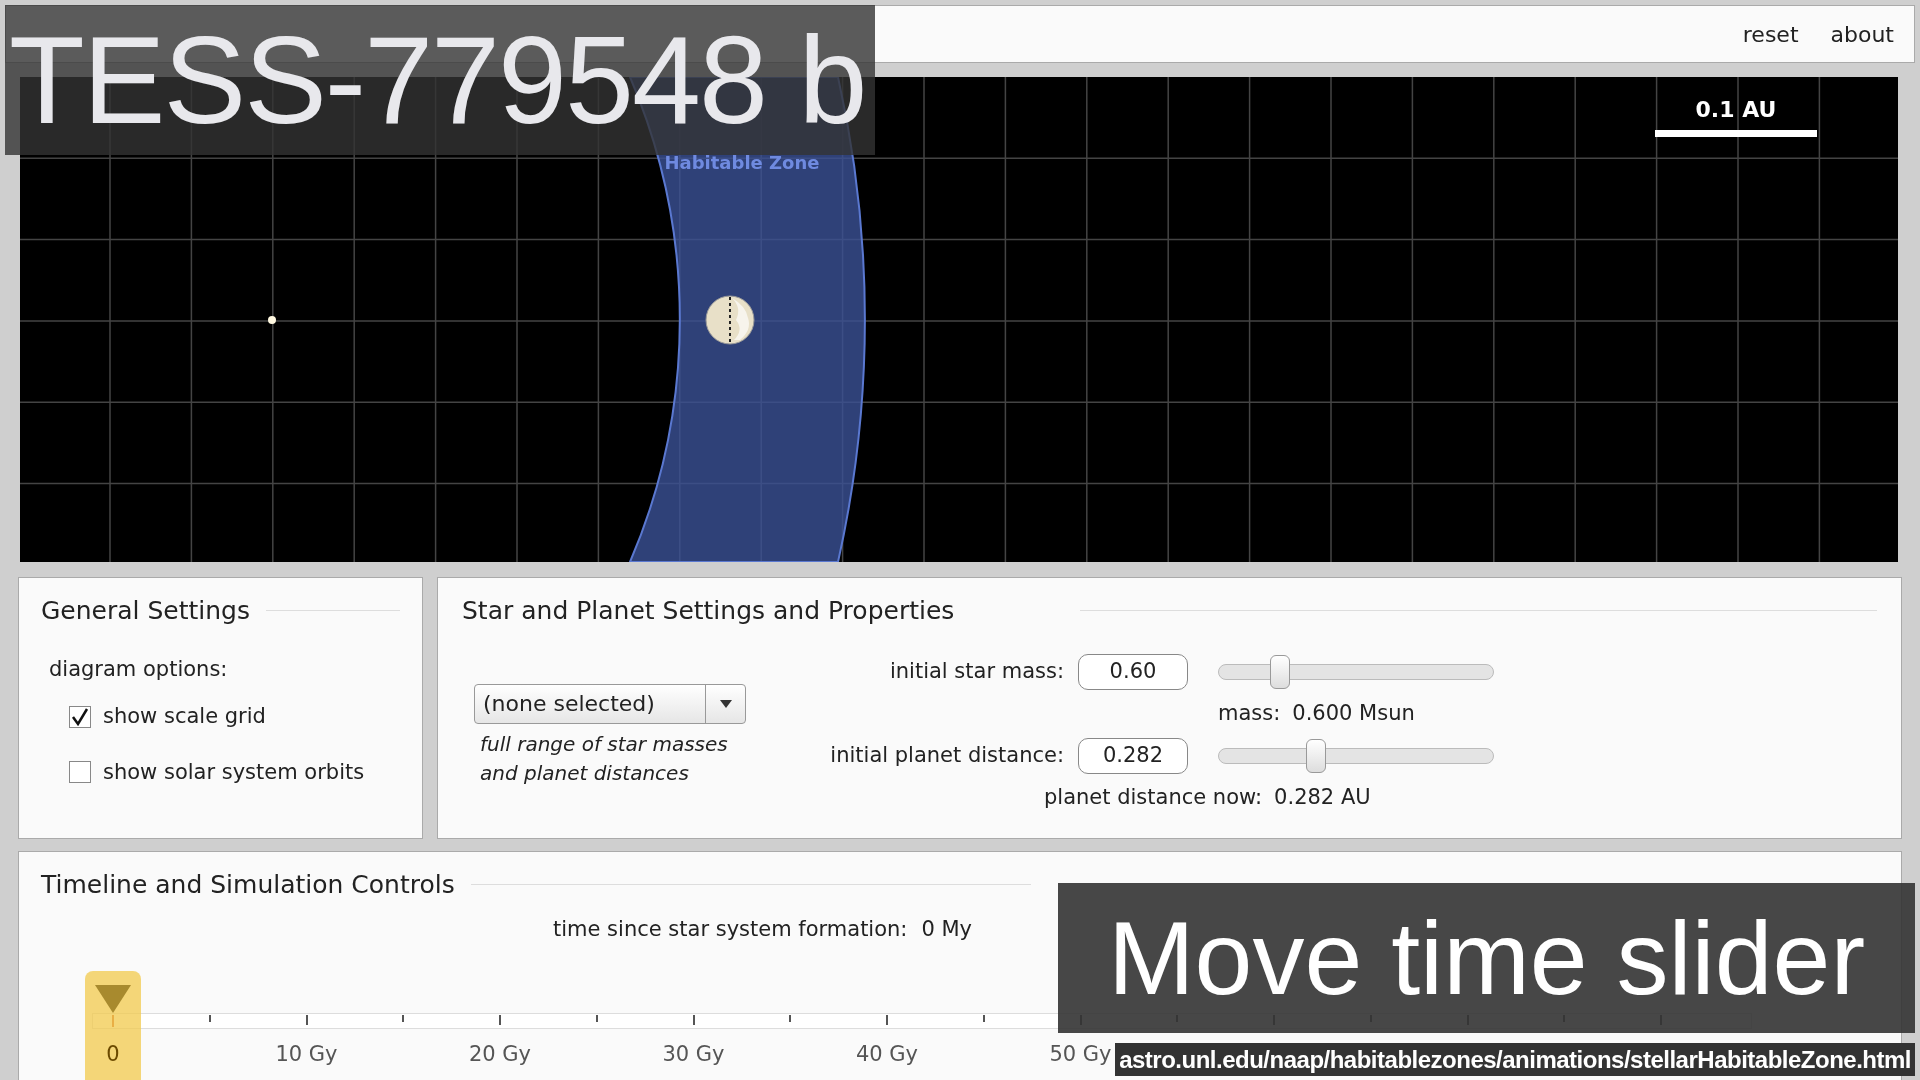 Image resolution: width=1920 pixels, height=1080 pixels. What do you see at coordinates (437, 80) in the screenshot?
I see `caption-heading: TESS-779548 b` at bounding box center [437, 80].